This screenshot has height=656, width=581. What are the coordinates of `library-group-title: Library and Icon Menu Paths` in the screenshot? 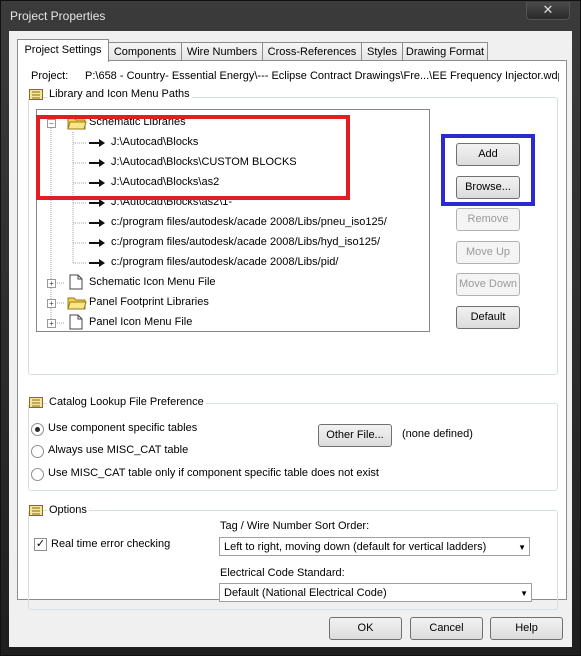 It's located at (119, 94).